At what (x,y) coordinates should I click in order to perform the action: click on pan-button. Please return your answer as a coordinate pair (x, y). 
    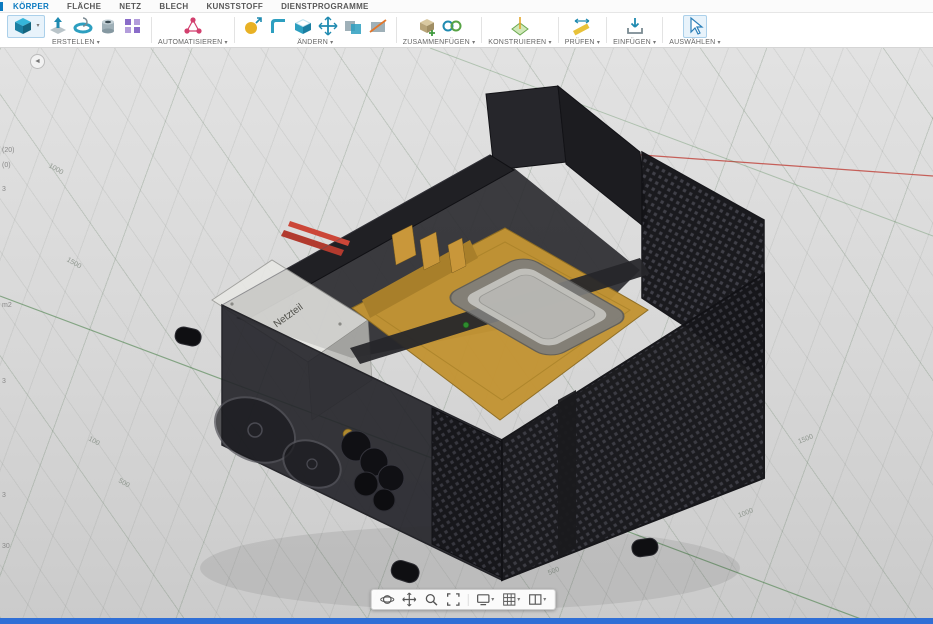
    Looking at the image, I should click on (408, 599).